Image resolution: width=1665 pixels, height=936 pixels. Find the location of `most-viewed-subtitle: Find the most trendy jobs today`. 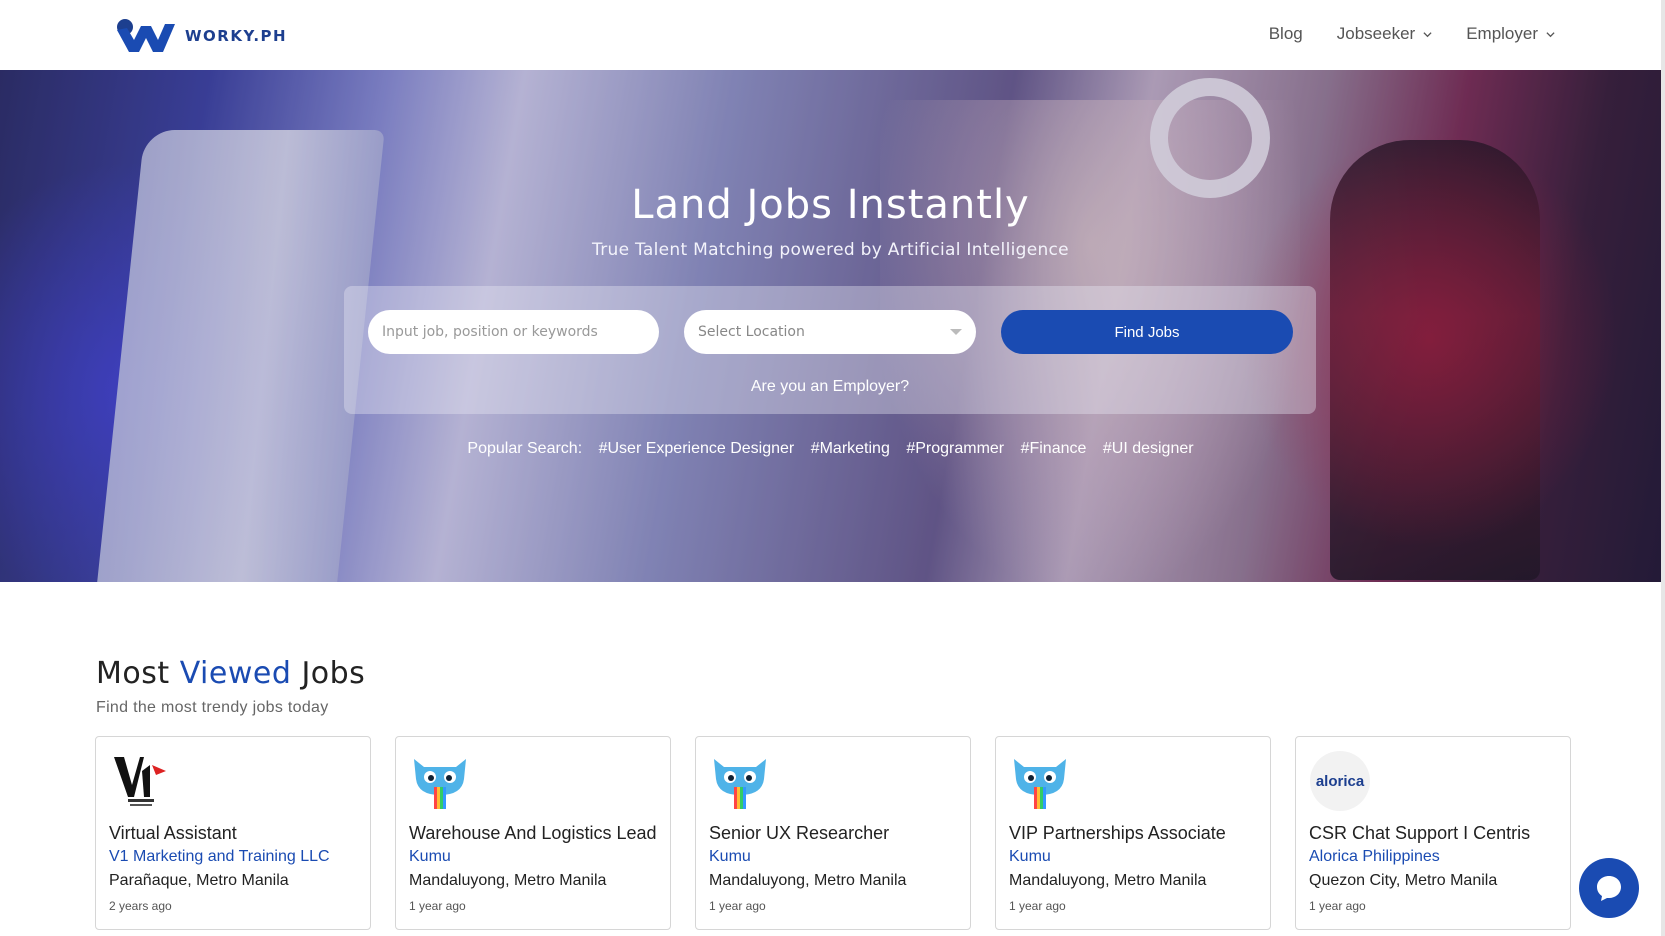

most-viewed-subtitle: Find the most trendy jobs today is located at coordinates (212, 707).